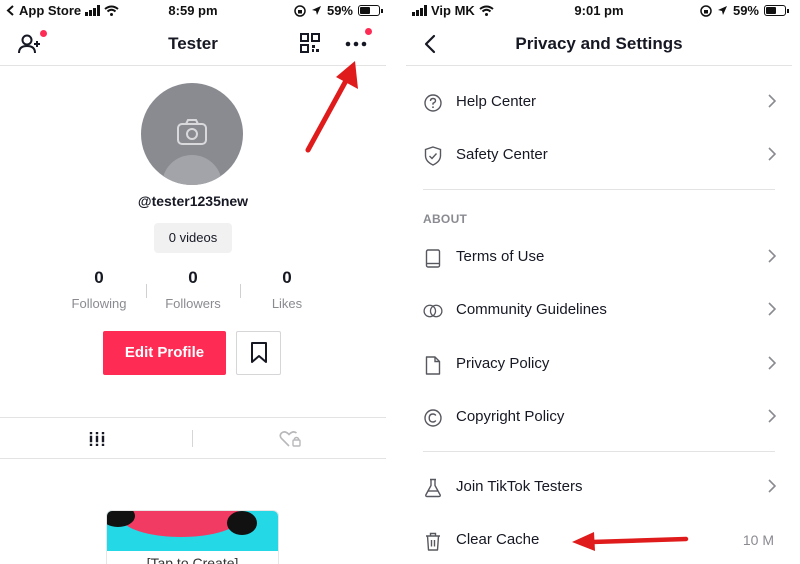 The image size is (800, 564). What do you see at coordinates (193, 303) in the screenshot?
I see `stat-label: Followers` at bounding box center [193, 303].